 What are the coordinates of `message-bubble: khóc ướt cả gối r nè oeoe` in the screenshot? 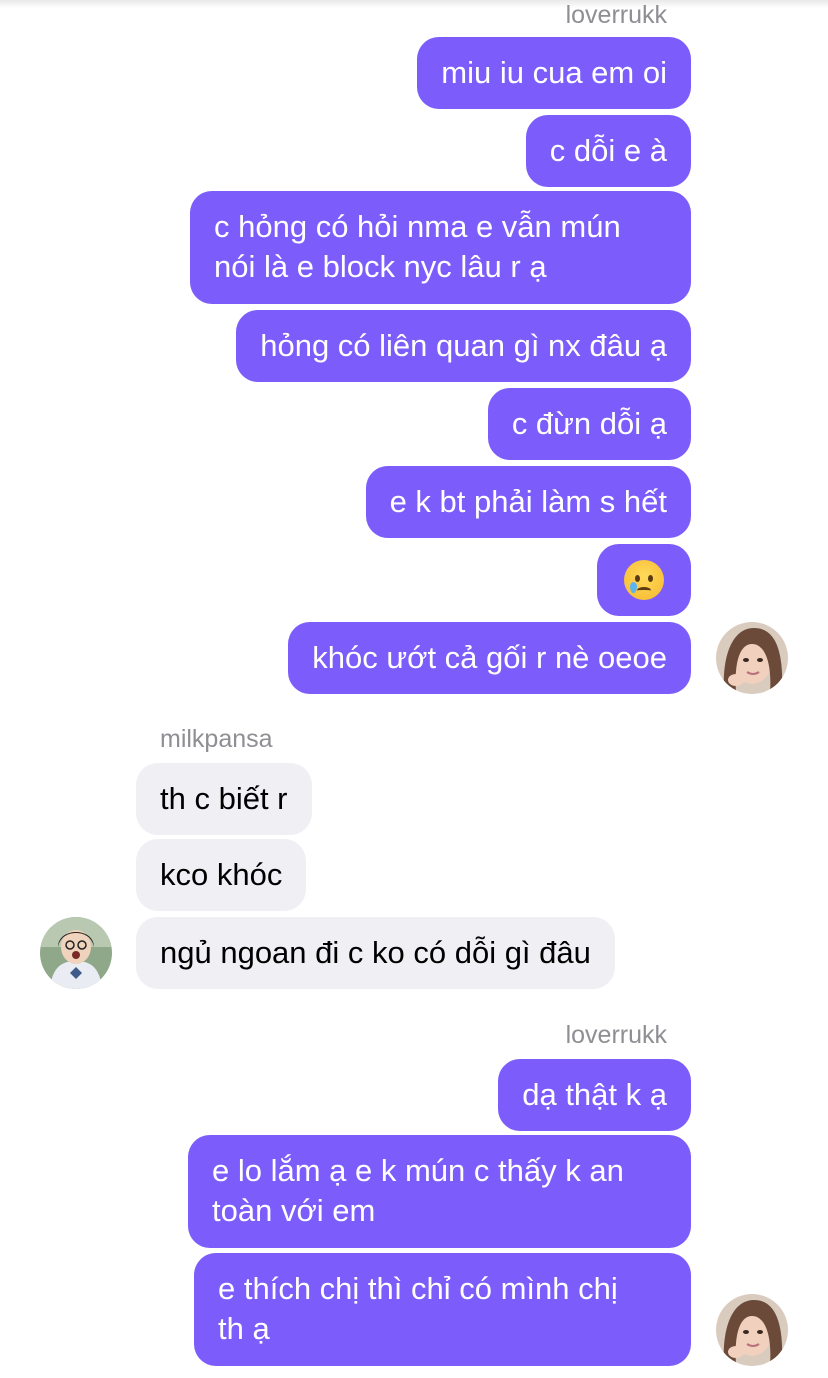 It's located at (489, 658).